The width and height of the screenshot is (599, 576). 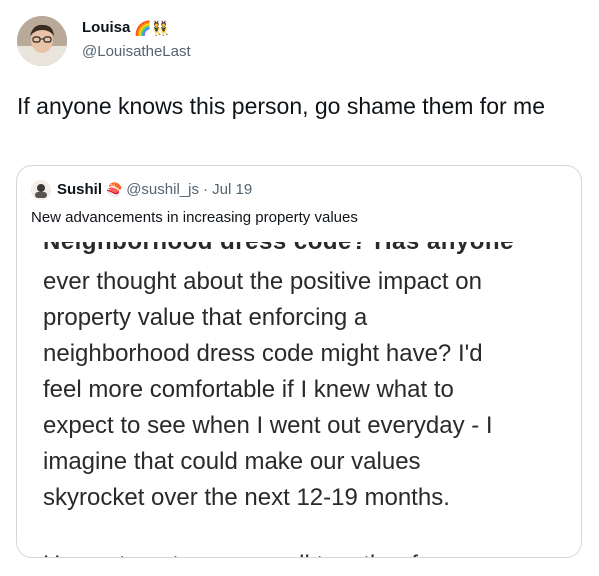 I want to click on author-emoji-badges: 🌈👯, so click(x=152, y=28).